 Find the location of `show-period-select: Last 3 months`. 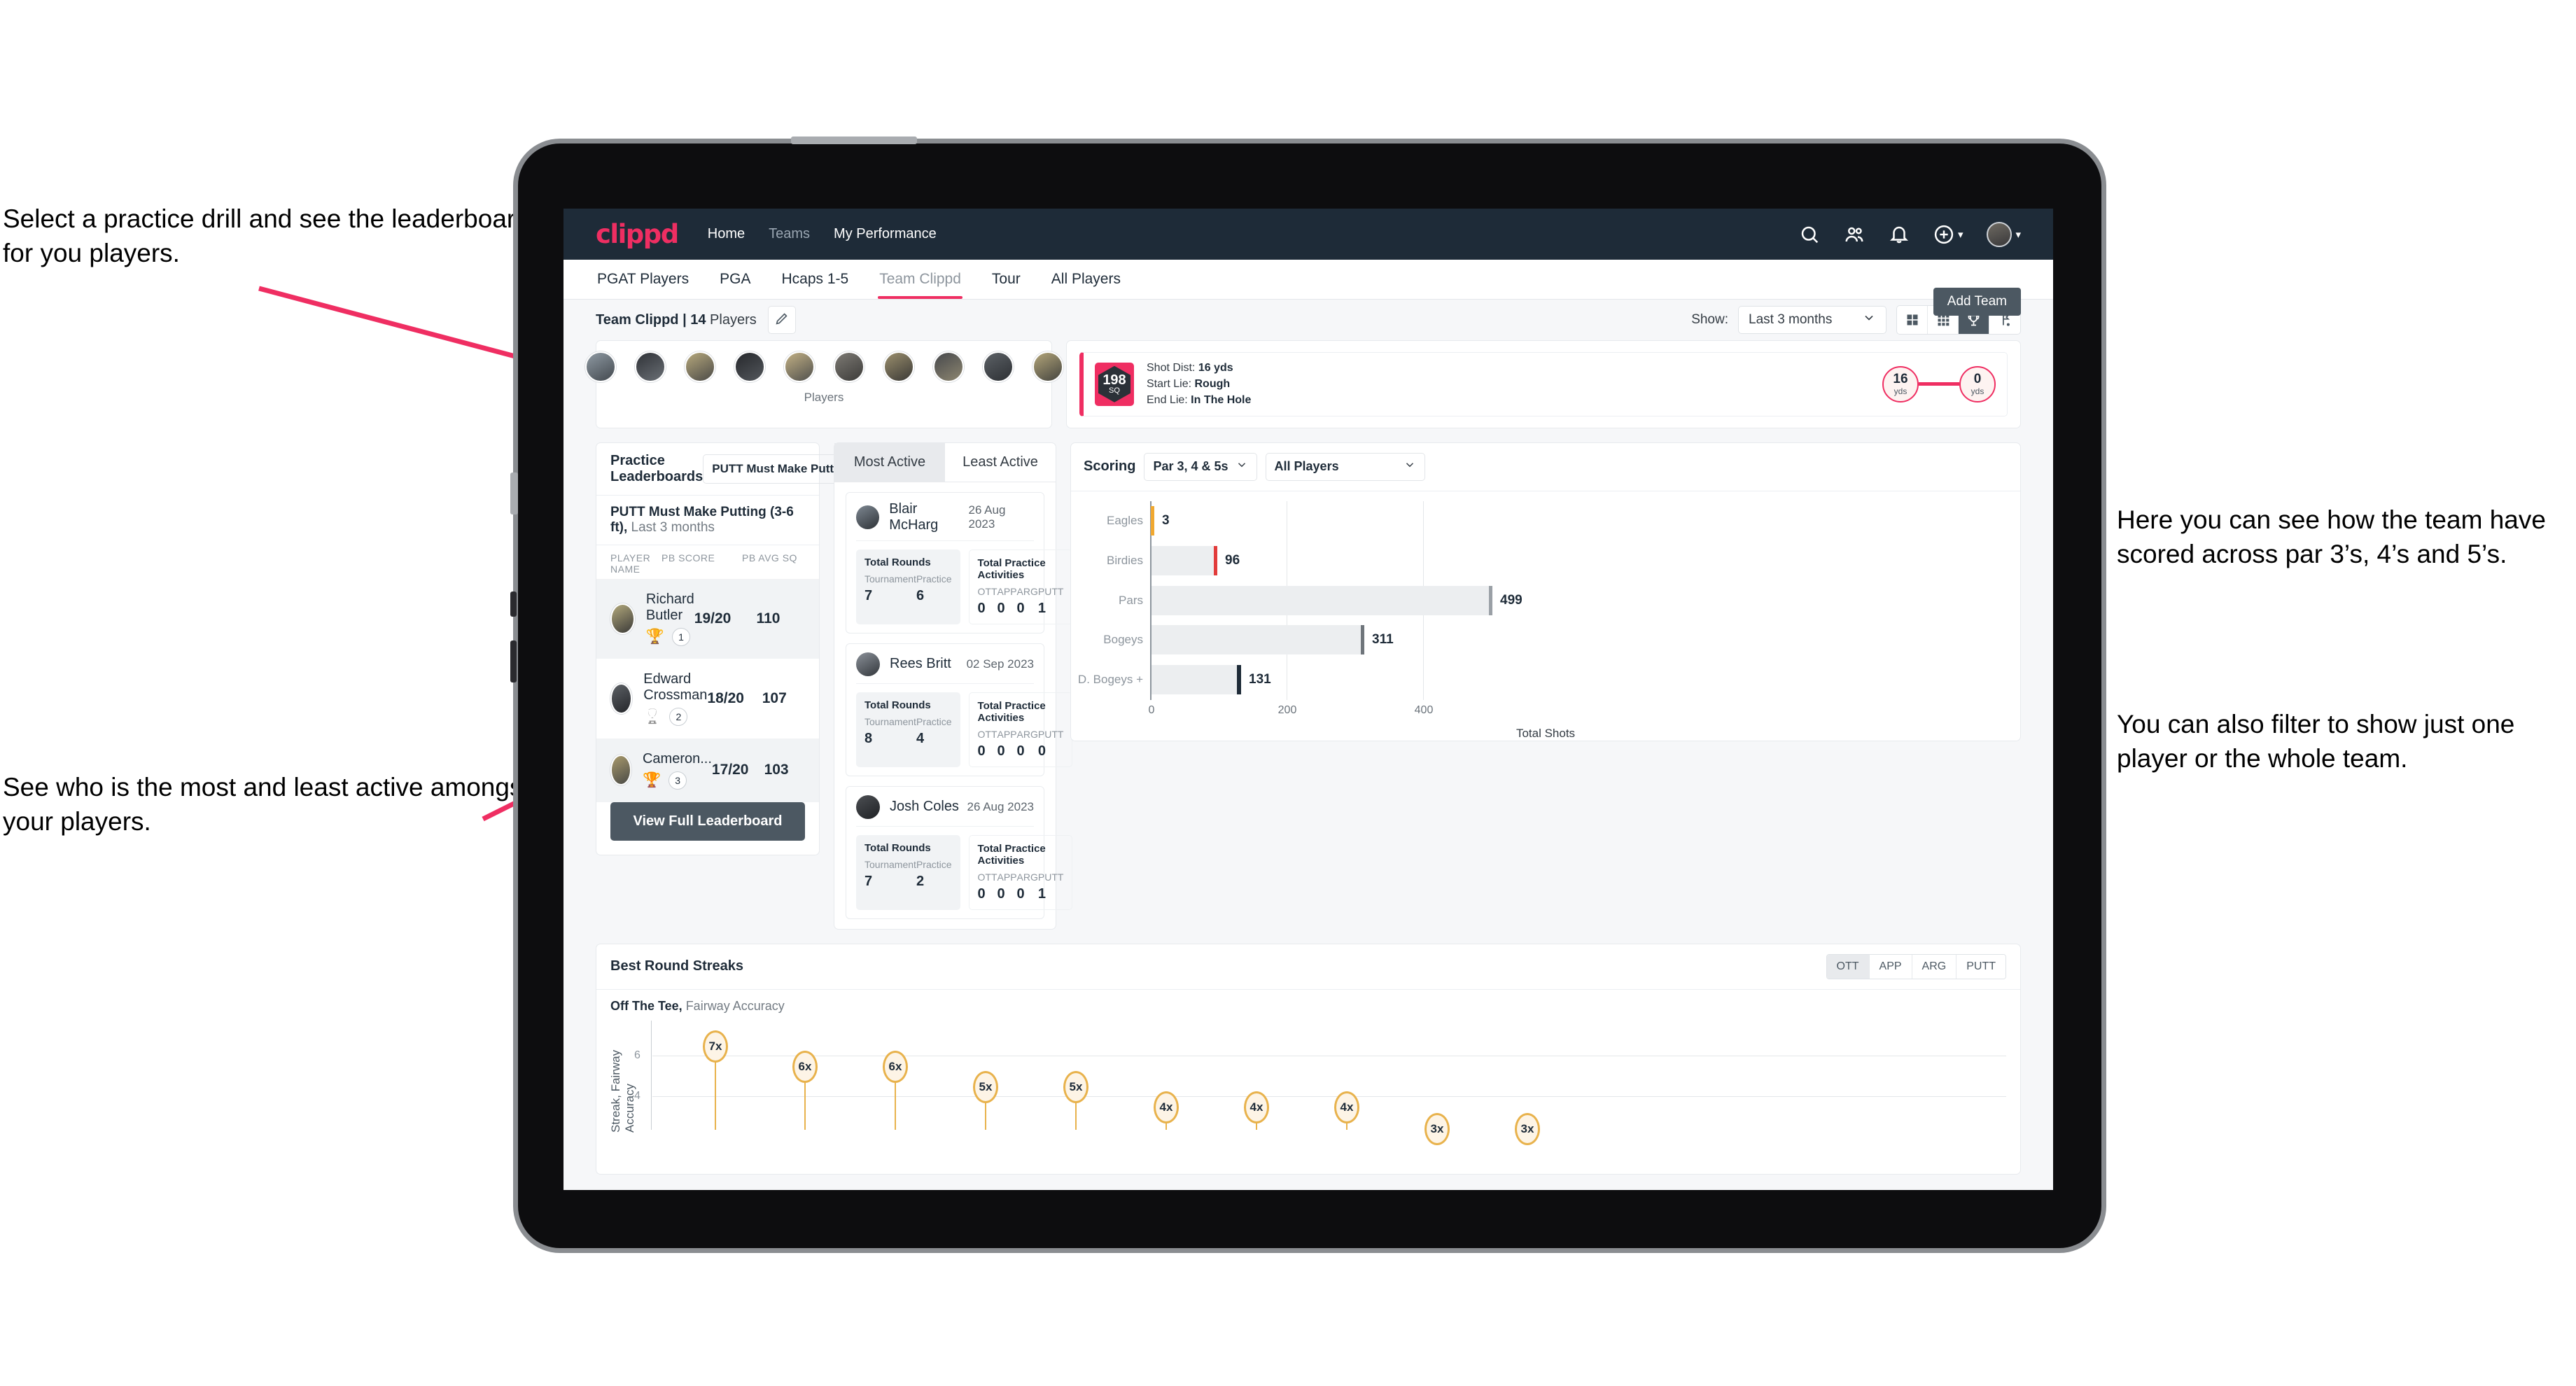

show-period-select: Last 3 months is located at coordinates (1812, 320).